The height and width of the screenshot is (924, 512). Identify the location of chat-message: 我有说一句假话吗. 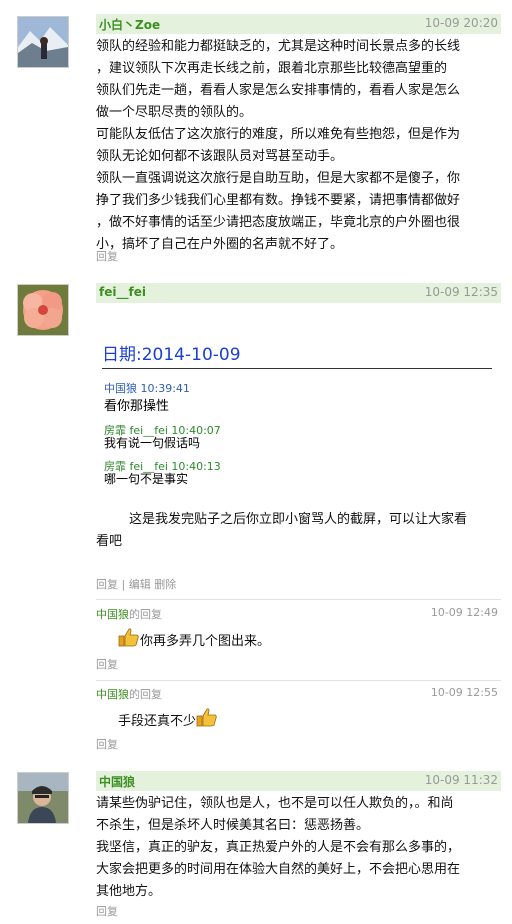
(152, 443).